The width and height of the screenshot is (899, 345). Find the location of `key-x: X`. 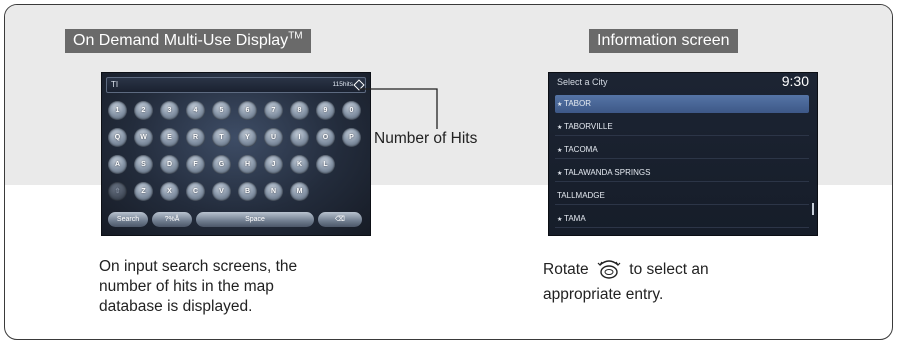

key-x: X is located at coordinates (169, 191).